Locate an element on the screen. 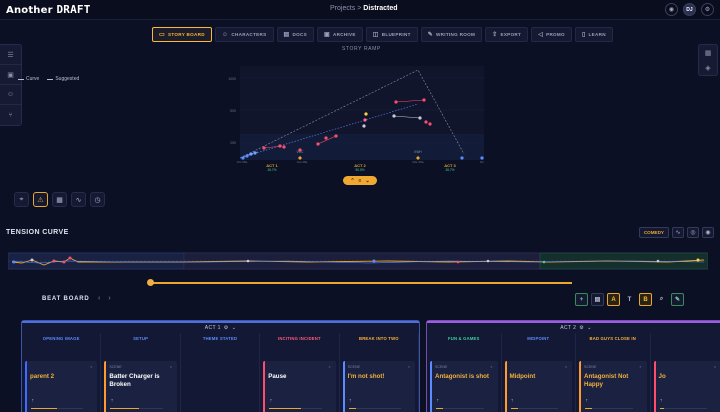  tension-curve-chart is located at coordinates (358, 261).